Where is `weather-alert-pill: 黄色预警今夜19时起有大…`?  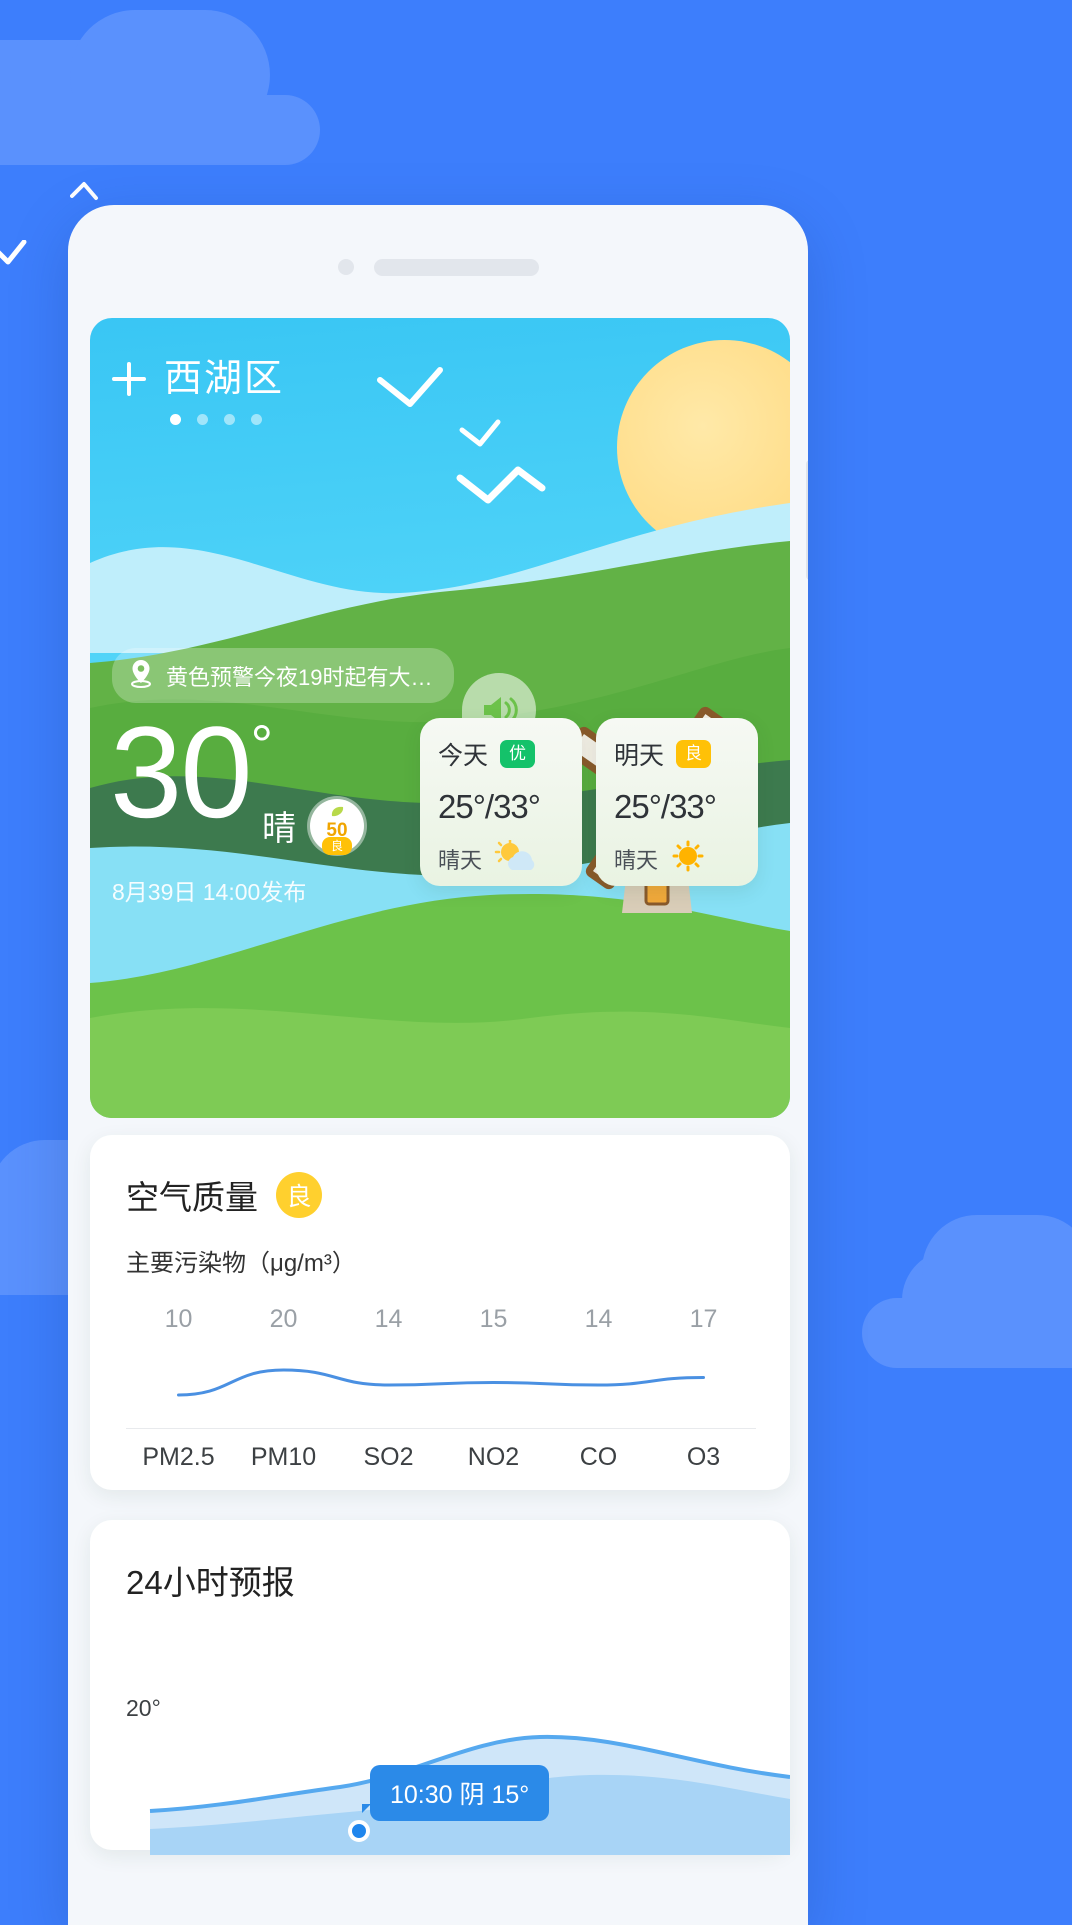 weather-alert-pill: 黄色预警今夜19时起有大… is located at coordinates (283, 675).